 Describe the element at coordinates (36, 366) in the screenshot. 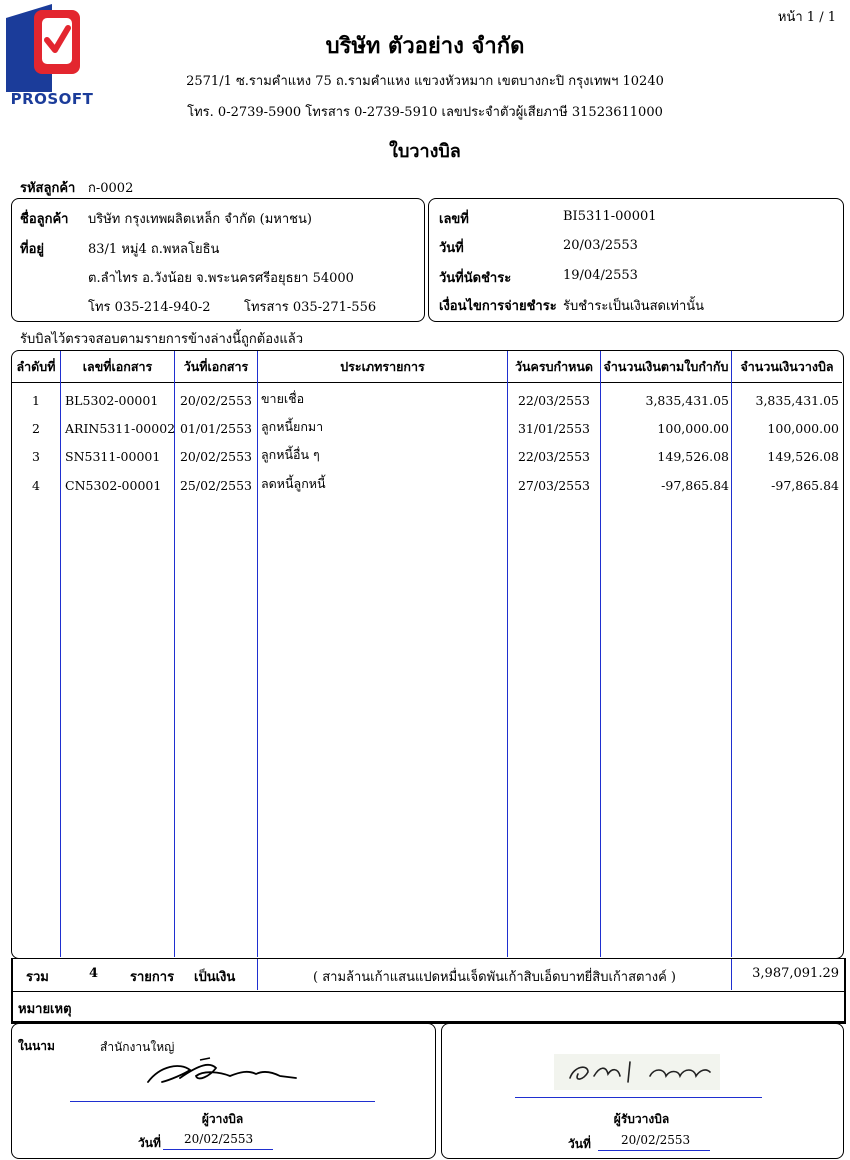

I see `column-header-seq: ลำดับที่` at that location.